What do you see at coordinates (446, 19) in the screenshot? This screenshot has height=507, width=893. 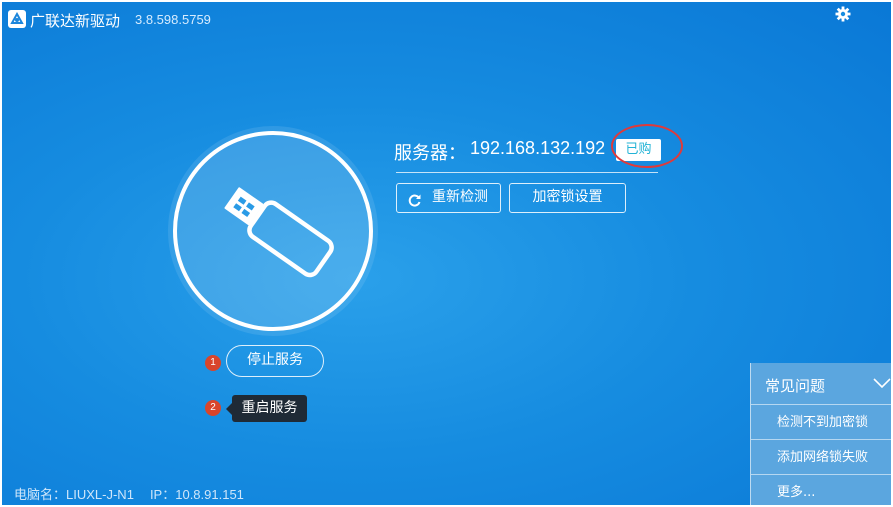 I see `title-bar: 广联达新驱动 3.8.598.5759` at bounding box center [446, 19].